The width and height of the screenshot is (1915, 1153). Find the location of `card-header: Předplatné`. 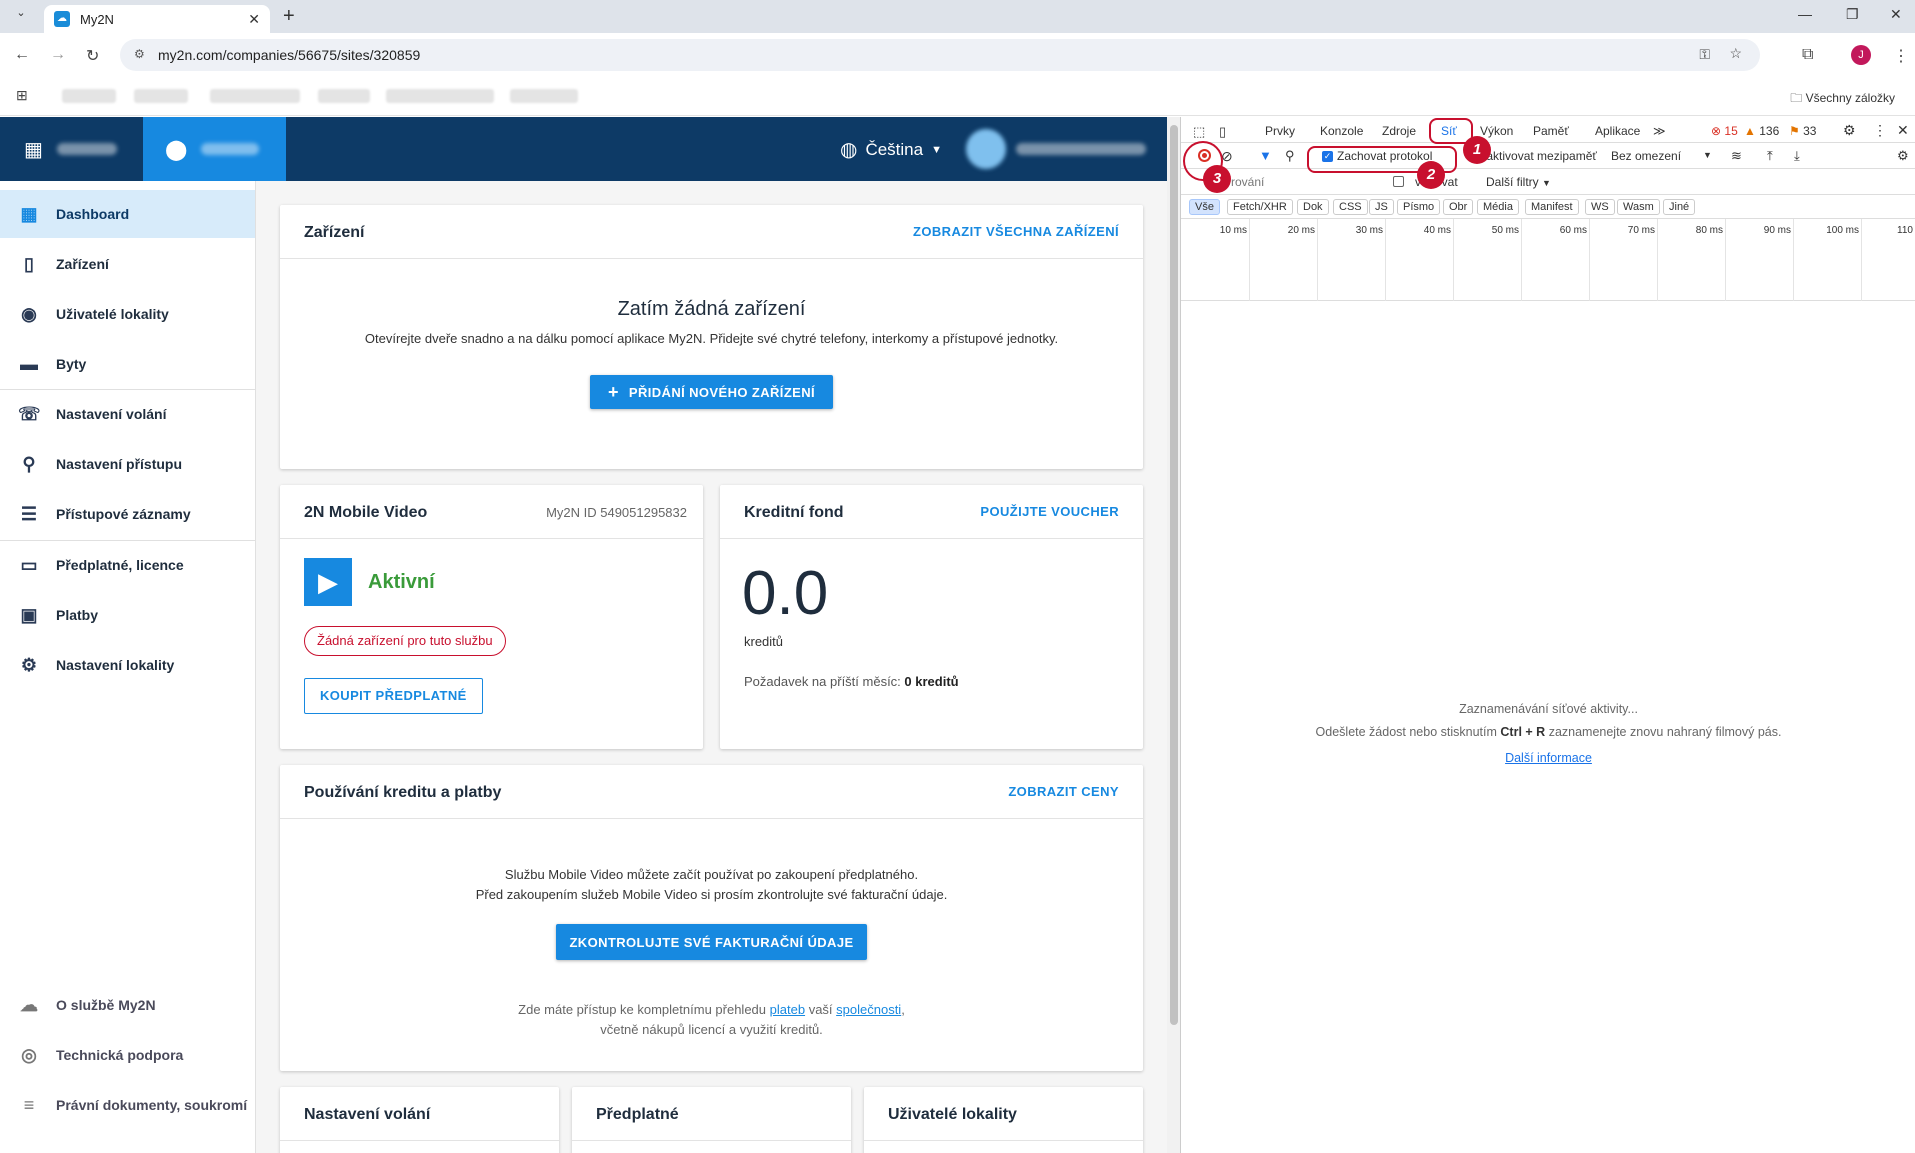

card-header: Předplatné is located at coordinates (711, 1114).